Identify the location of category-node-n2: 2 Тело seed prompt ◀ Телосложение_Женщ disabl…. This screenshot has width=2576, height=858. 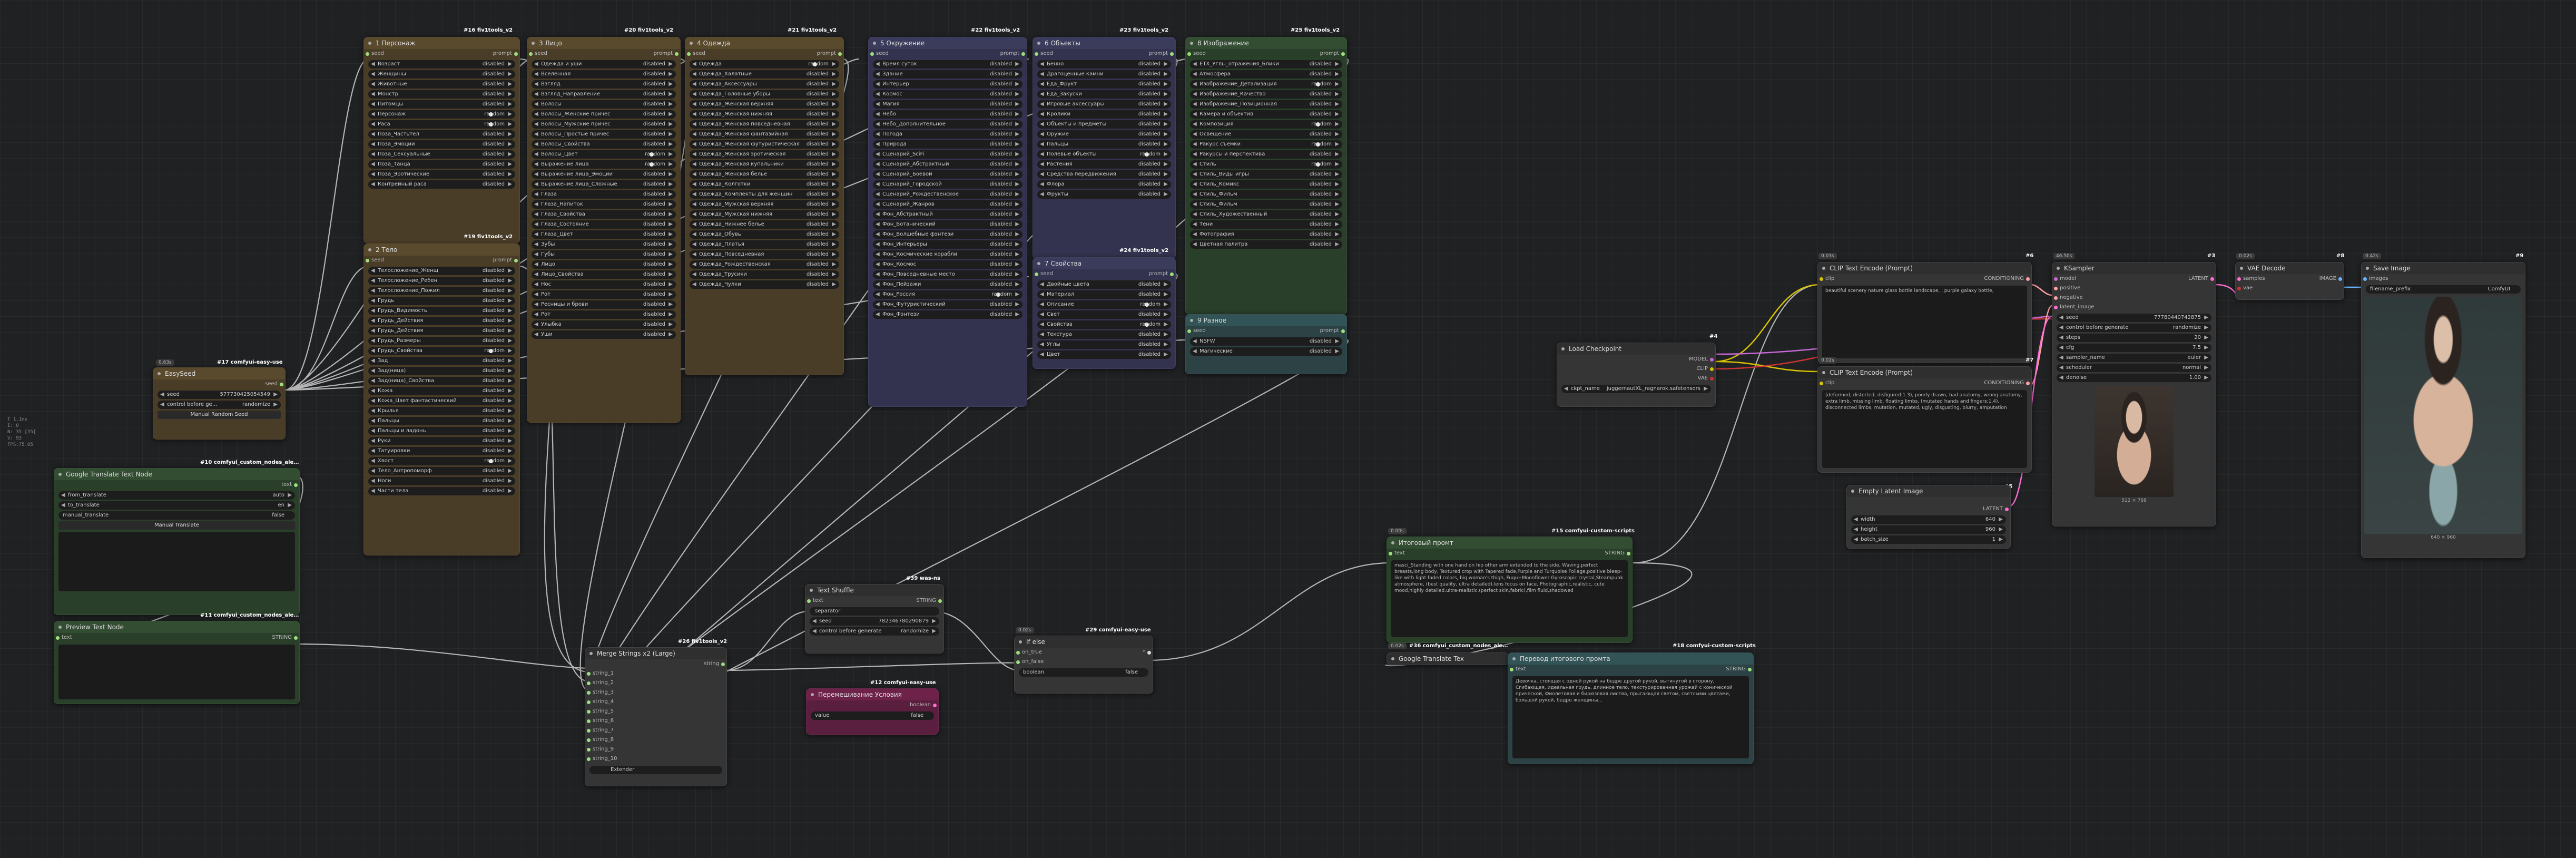
(441, 399).